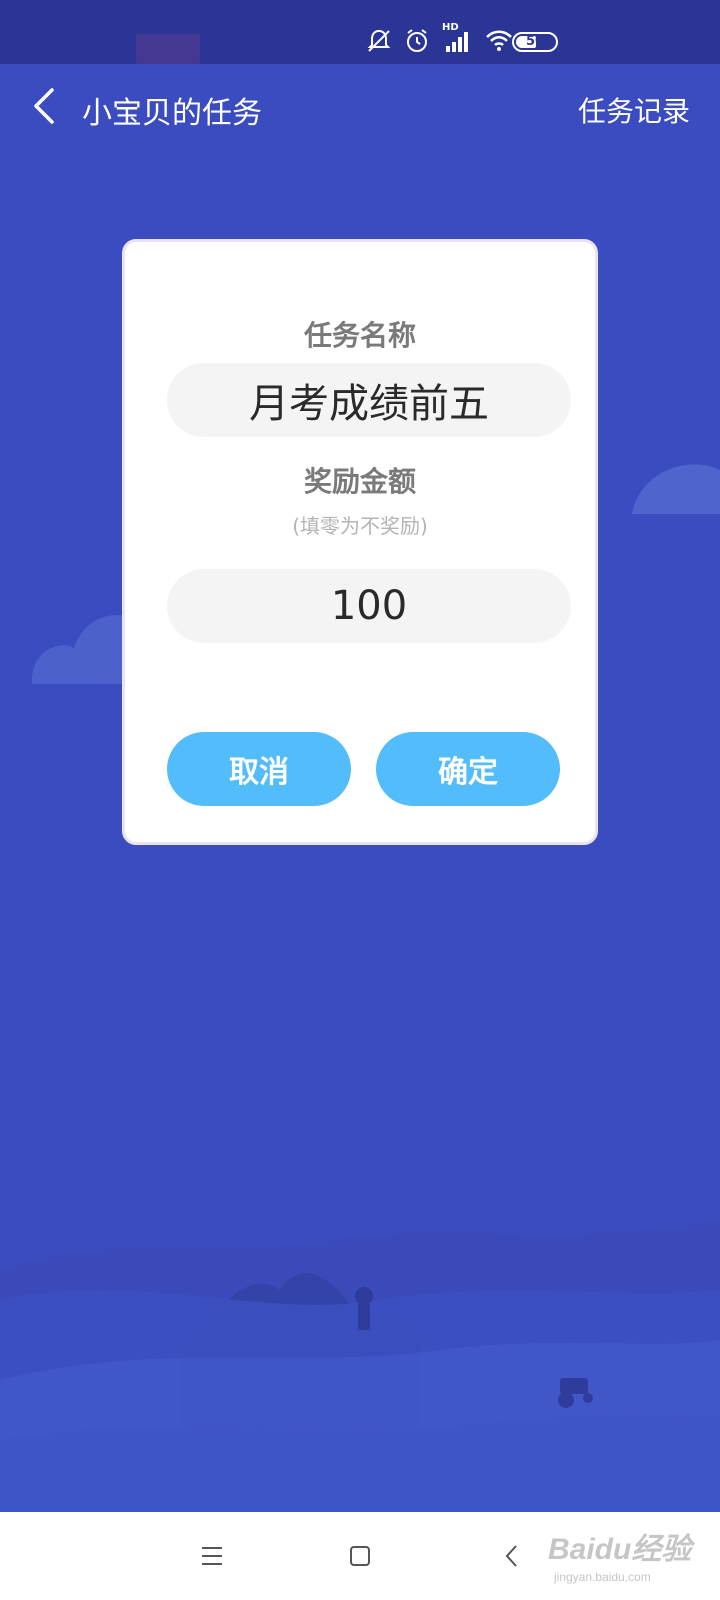 The width and height of the screenshot is (720, 1600). I want to click on battery-icon: 50, so click(535, 42).